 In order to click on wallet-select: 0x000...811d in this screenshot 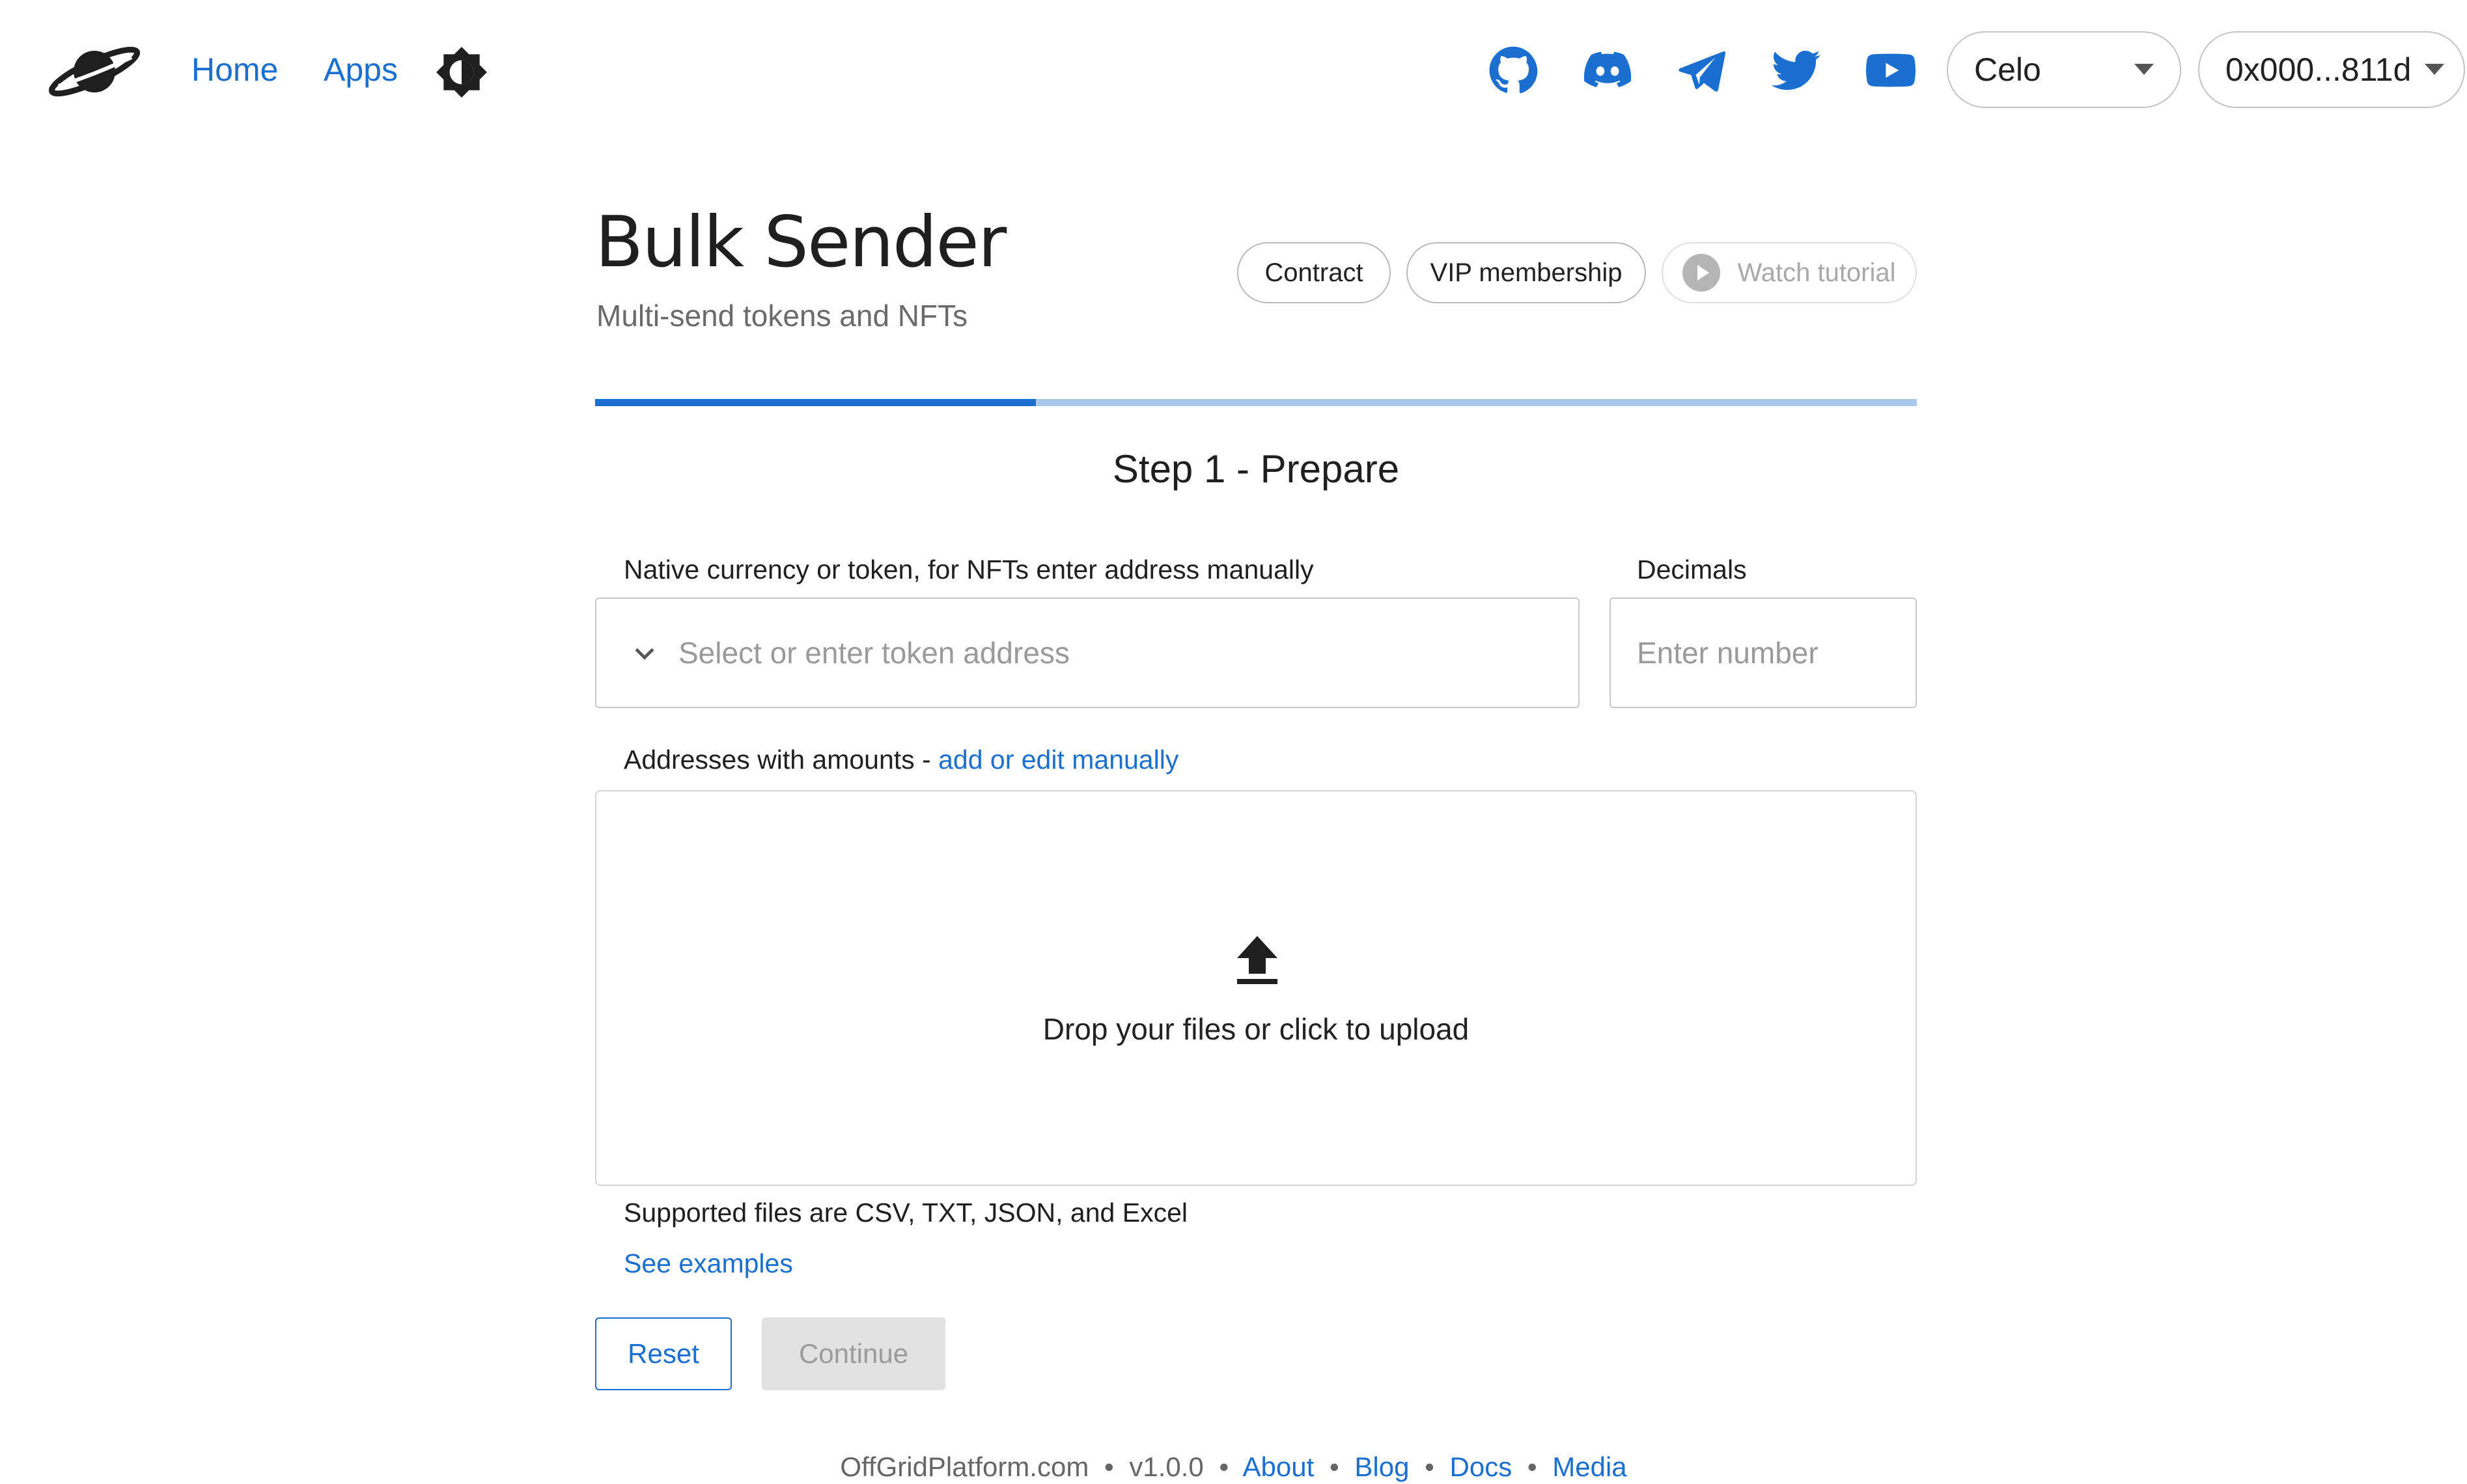, I will do `click(2331, 69)`.